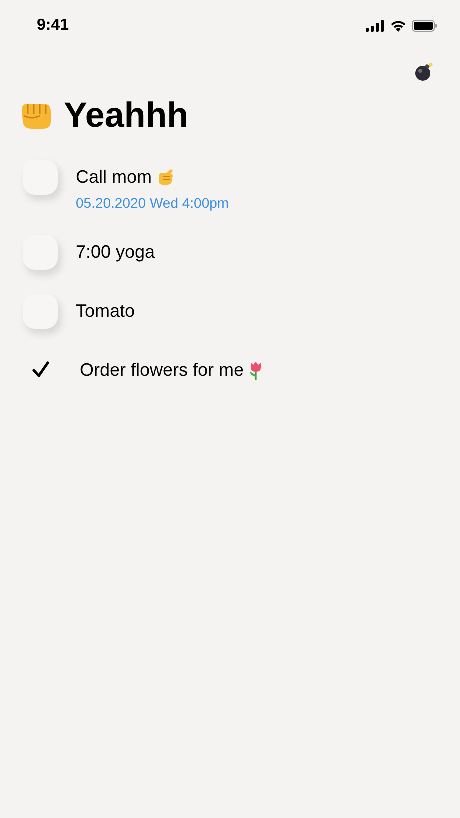  Describe the element at coordinates (398, 26) in the screenshot. I see `wifi-icon` at that location.